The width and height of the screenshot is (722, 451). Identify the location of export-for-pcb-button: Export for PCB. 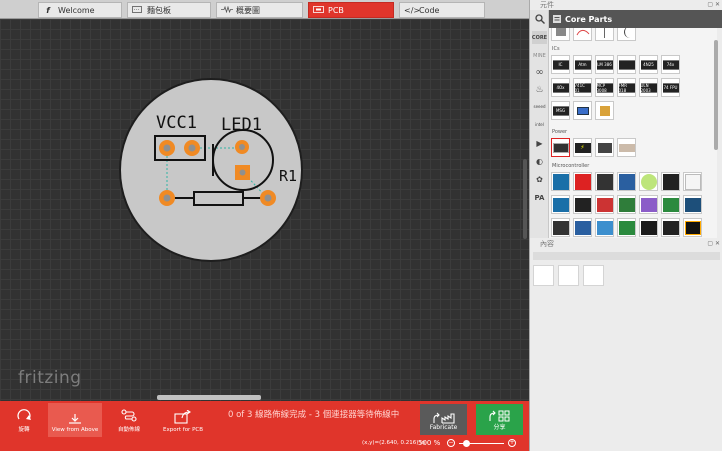
(183, 420).